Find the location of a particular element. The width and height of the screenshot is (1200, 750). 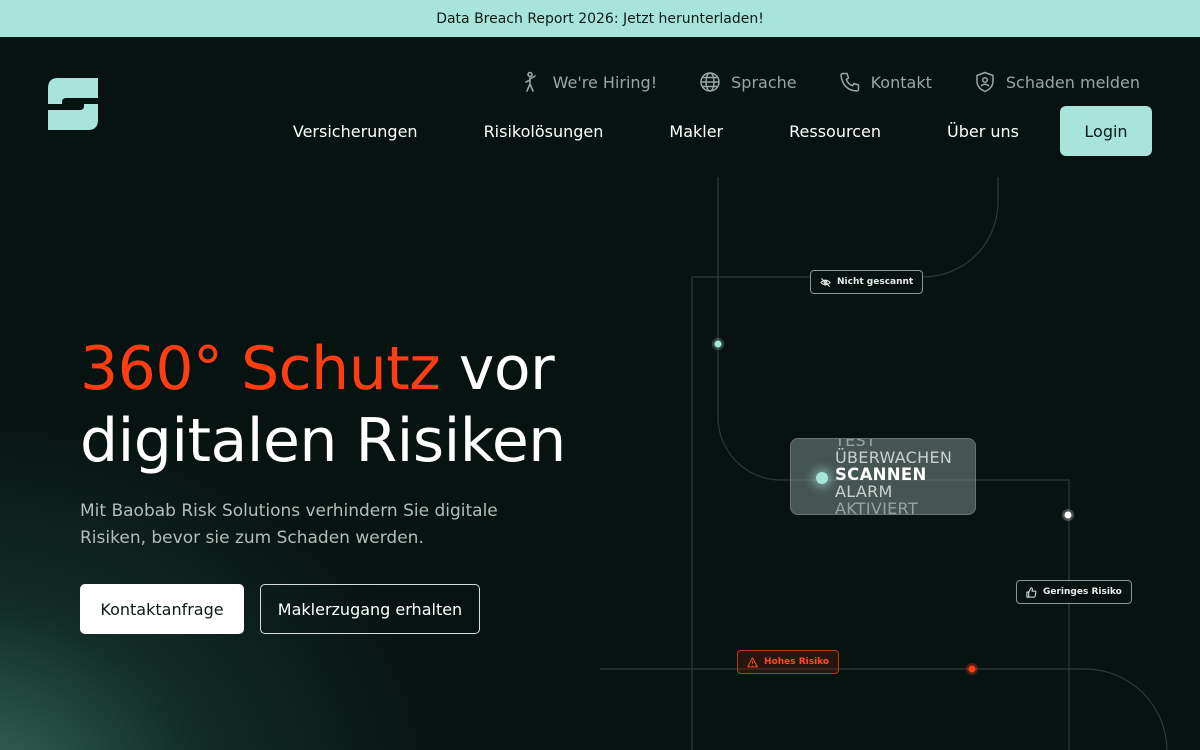

report-claim-link: Schaden melden is located at coordinates (1057, 82).